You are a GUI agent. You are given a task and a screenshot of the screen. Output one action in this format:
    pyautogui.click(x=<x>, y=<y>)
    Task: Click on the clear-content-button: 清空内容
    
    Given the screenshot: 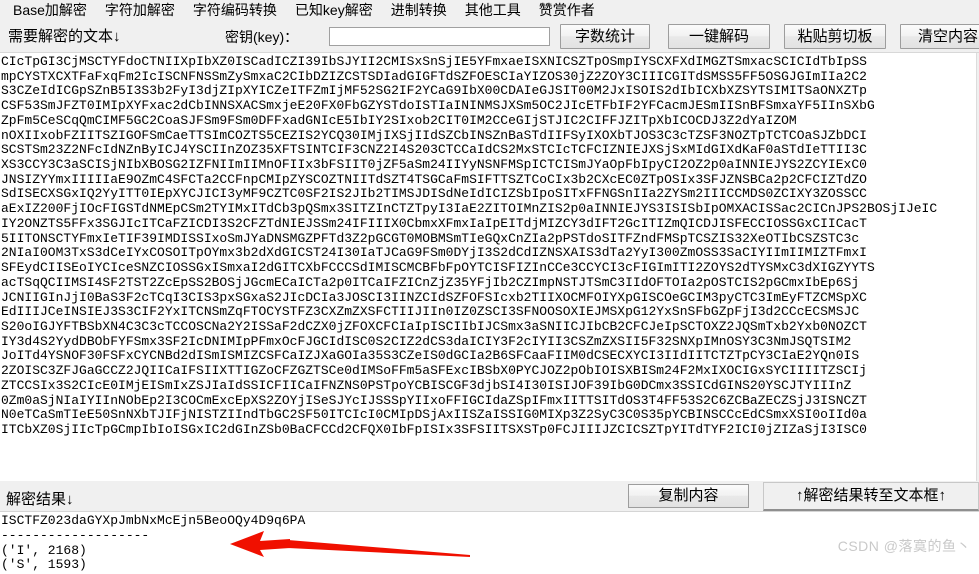 What is the action you would take?
    pyautogui.click(x=939, y=36)
    